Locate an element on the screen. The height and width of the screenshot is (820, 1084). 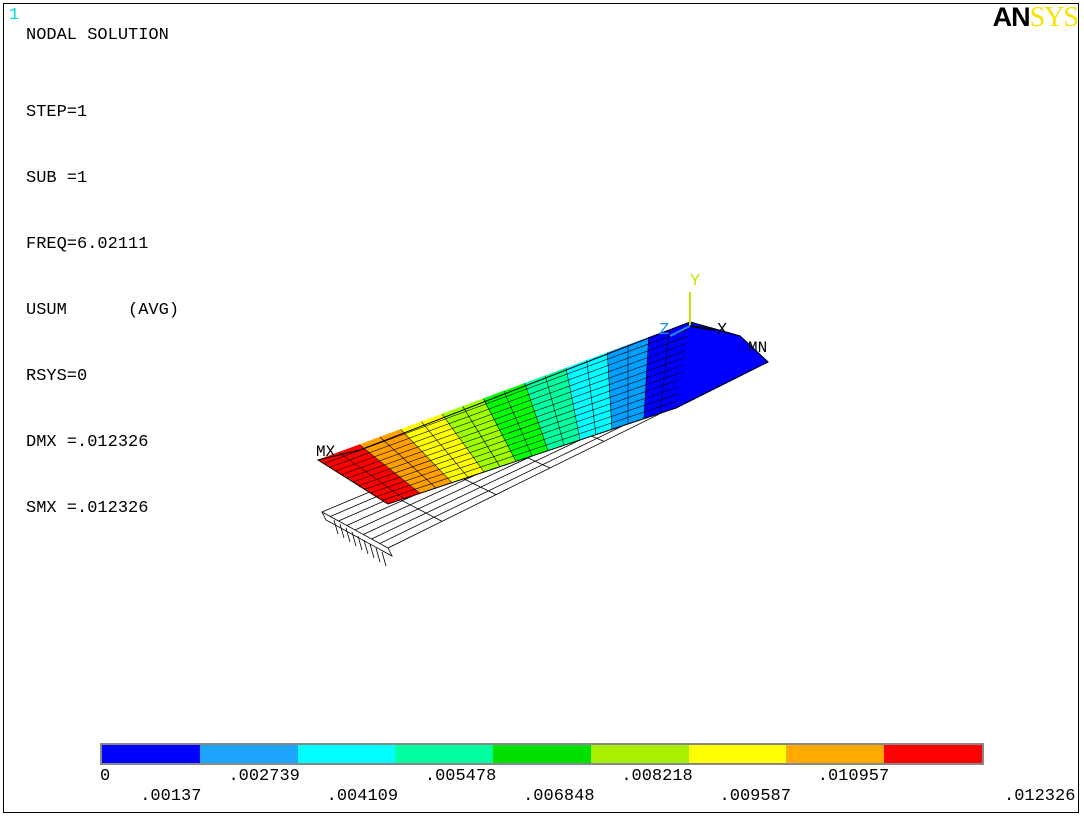
triad-z-label: Z is located at coordinates (664, 330).